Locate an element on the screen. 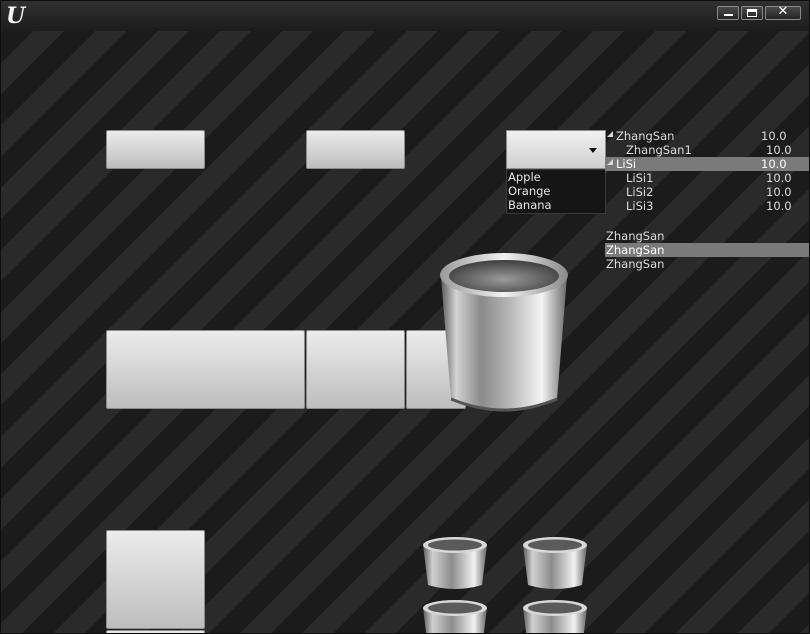  tree-row-name: LiSi2 is located at coordinates (640, 192).